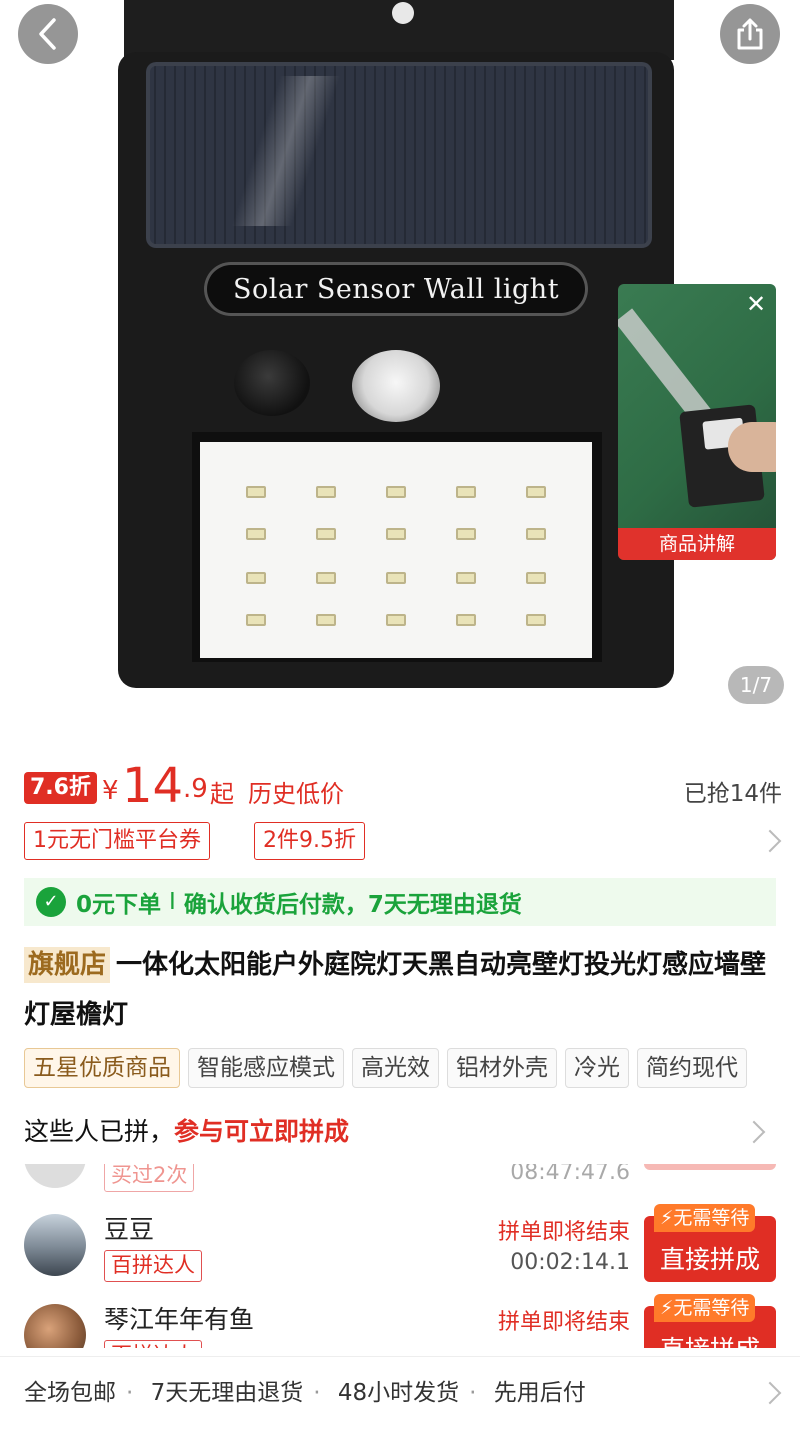  I want to click on member-name: 琴江年年有鱼, so click(179, 1319).